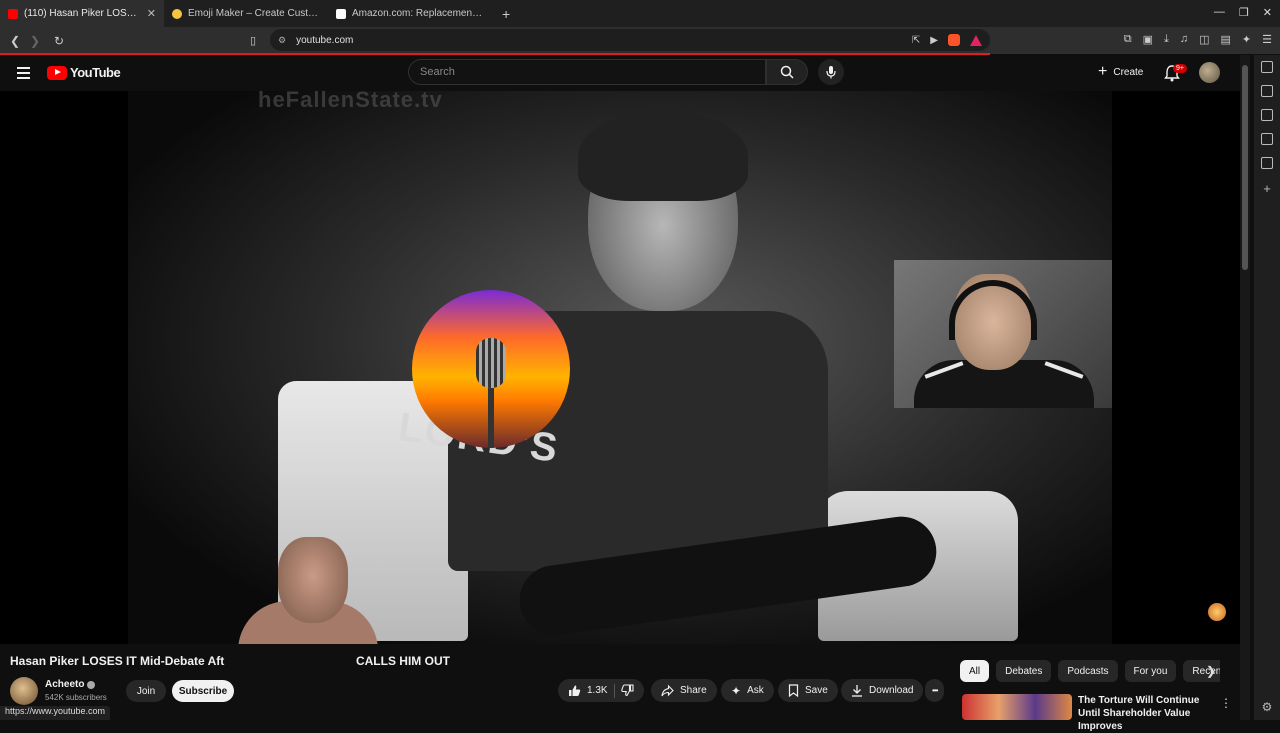 The image size is (1280, 733). Describe the element at coordinates (1267, 139) in the screenshot. I see `bookmarks-sidebar-icon` at that location.